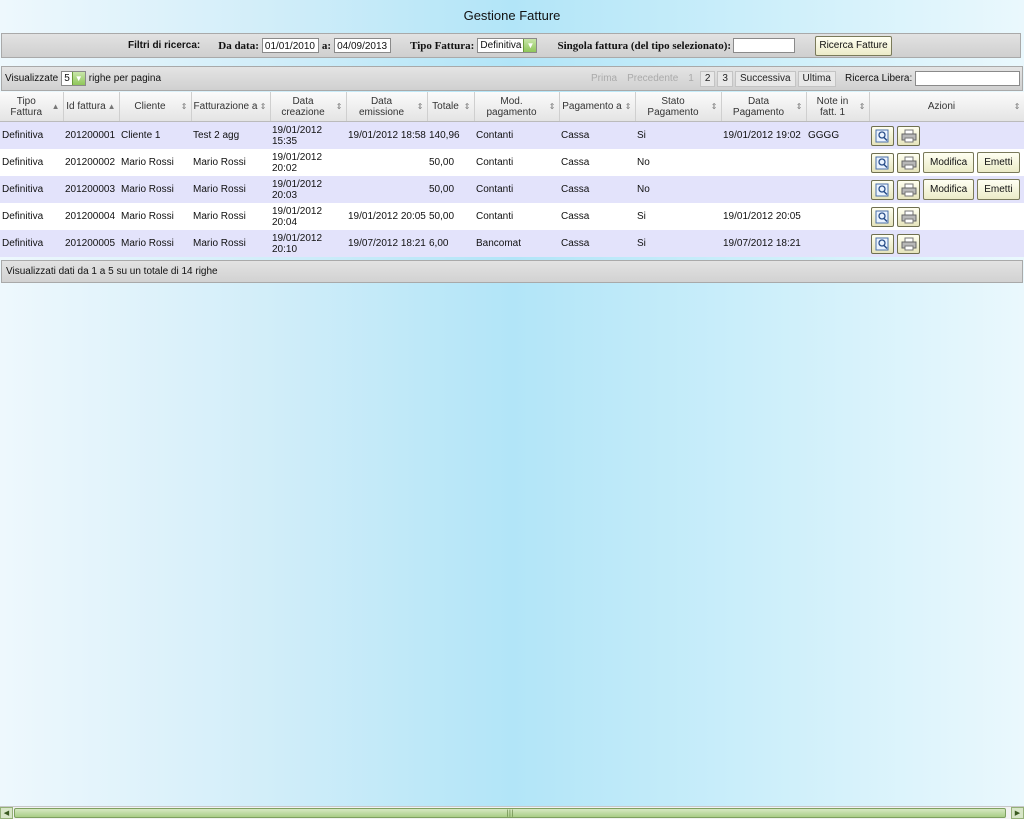  Describe the element at coordinates (592, 106) in the screenshot. I see `col-header-label: Pagamento a` at that location.